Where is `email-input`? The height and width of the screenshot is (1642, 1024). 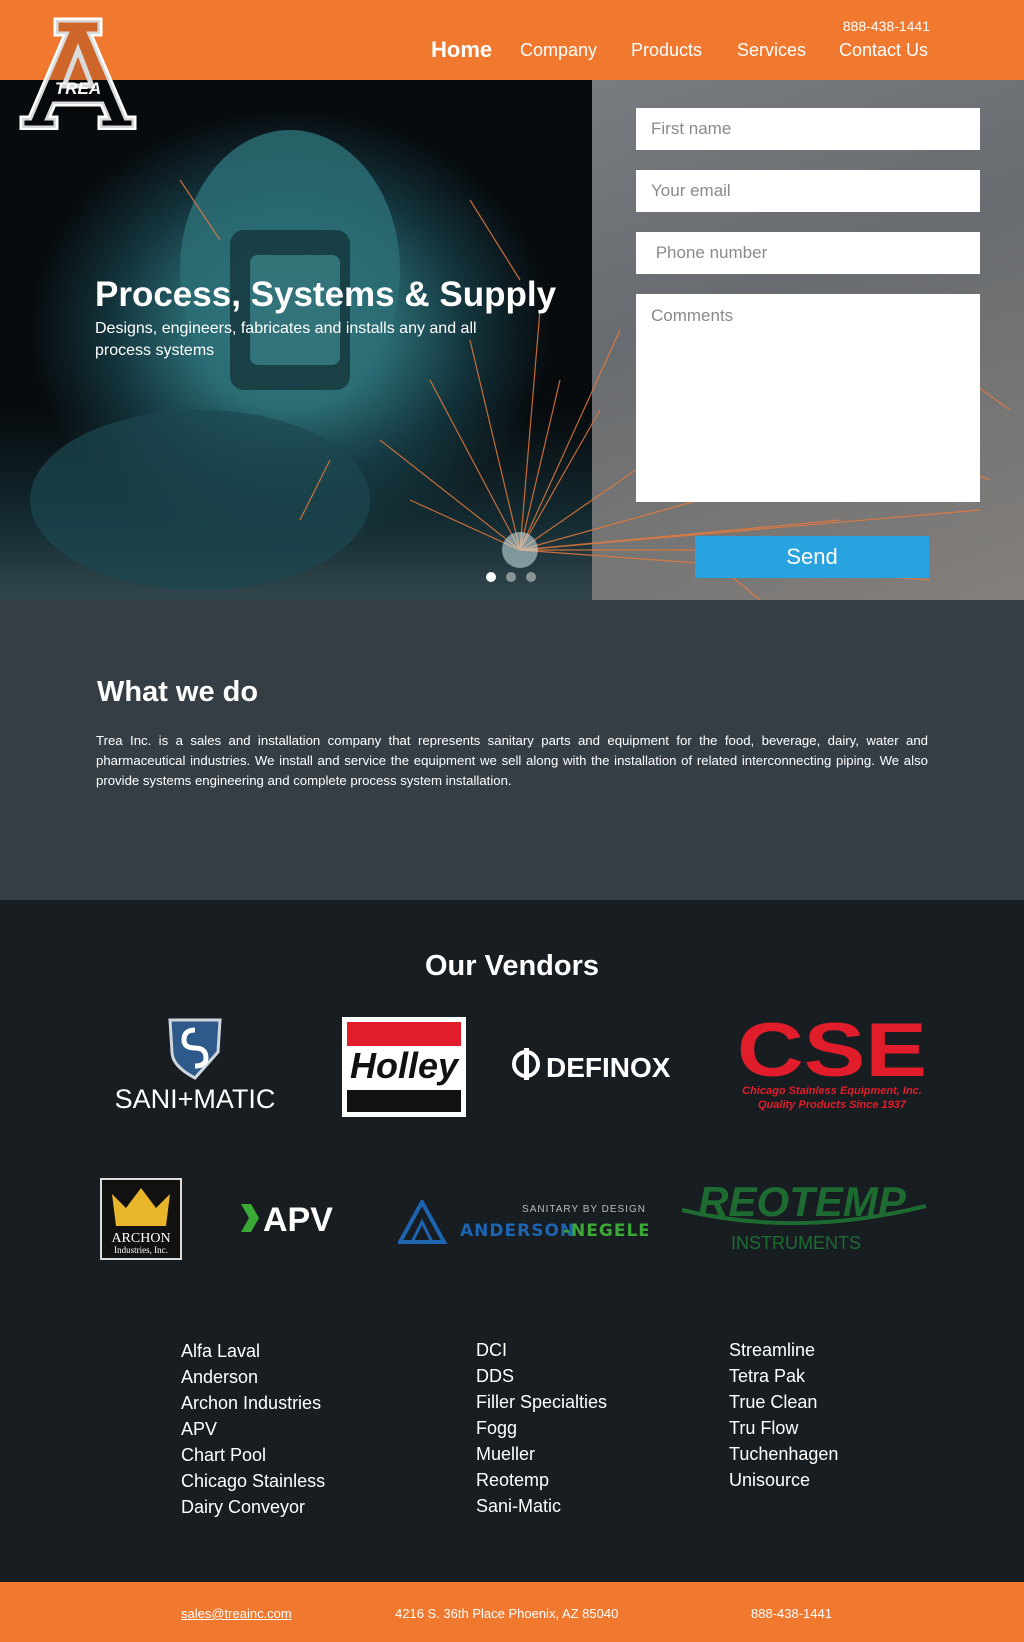
email-input is located at coordinates (808, 191).